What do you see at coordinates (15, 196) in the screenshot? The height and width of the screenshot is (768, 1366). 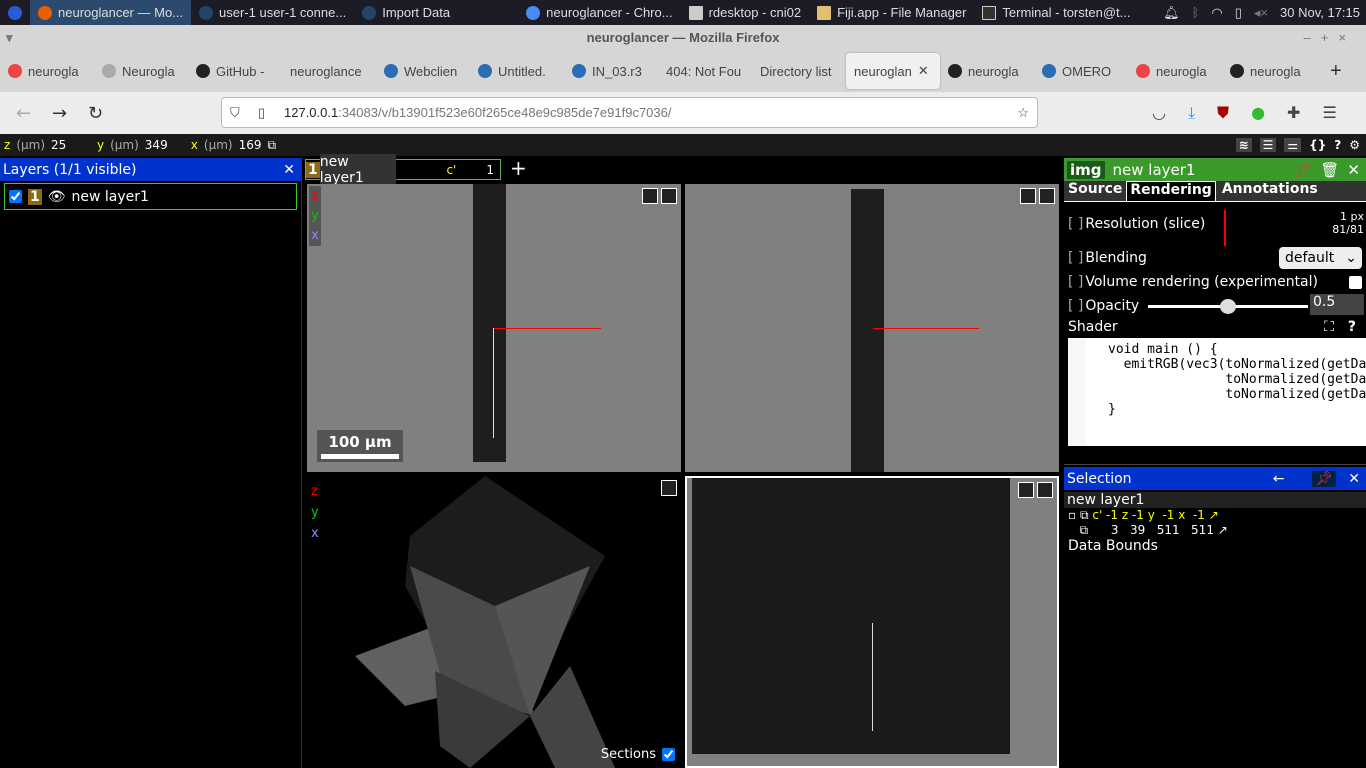 I see `layer-visible-checkbox` at bounding box center [15, 196].